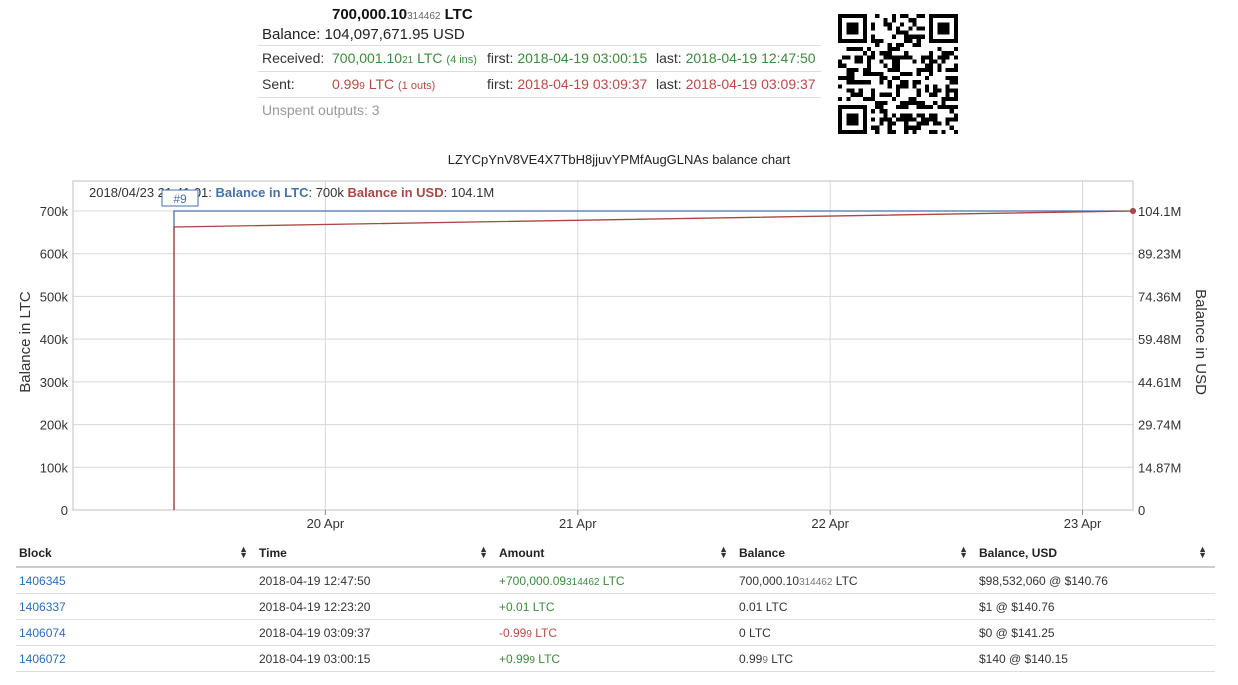 The height and width of the screenshot is (685, 1238). I want to click on cell-amount: +0.01 LTC, so click(616, 606).